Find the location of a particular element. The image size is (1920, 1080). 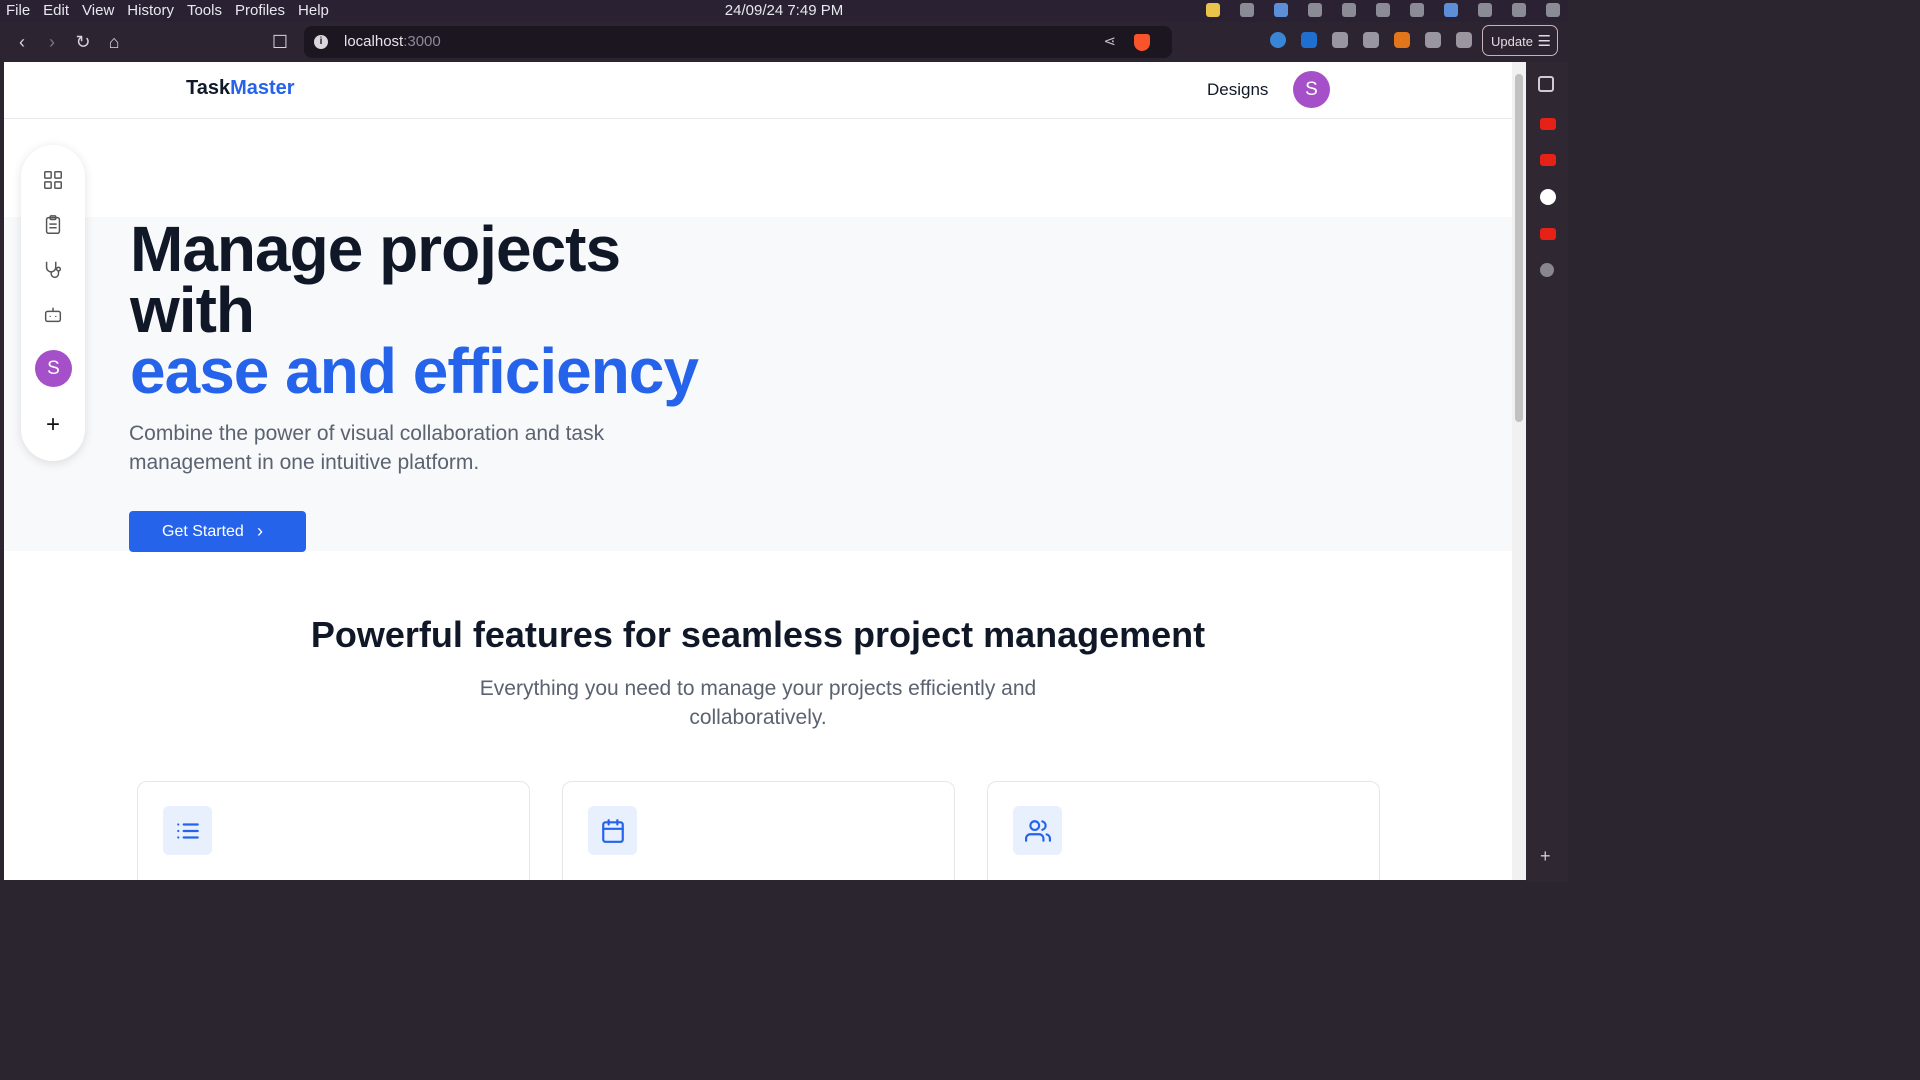

hero-title: Manage projects with ease and efficiency is located at coordinates (414, 310).